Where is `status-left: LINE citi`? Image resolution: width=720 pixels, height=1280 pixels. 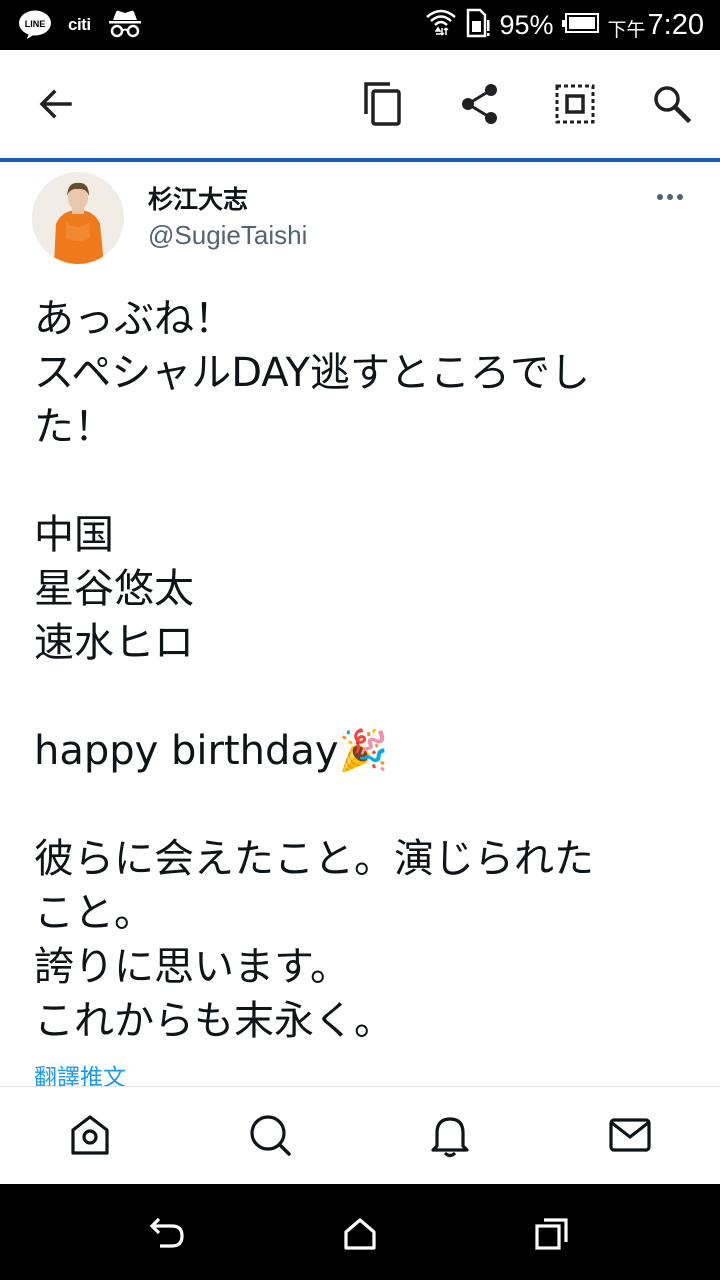
status-left: LINE citi is located at coordinates (80, 25).